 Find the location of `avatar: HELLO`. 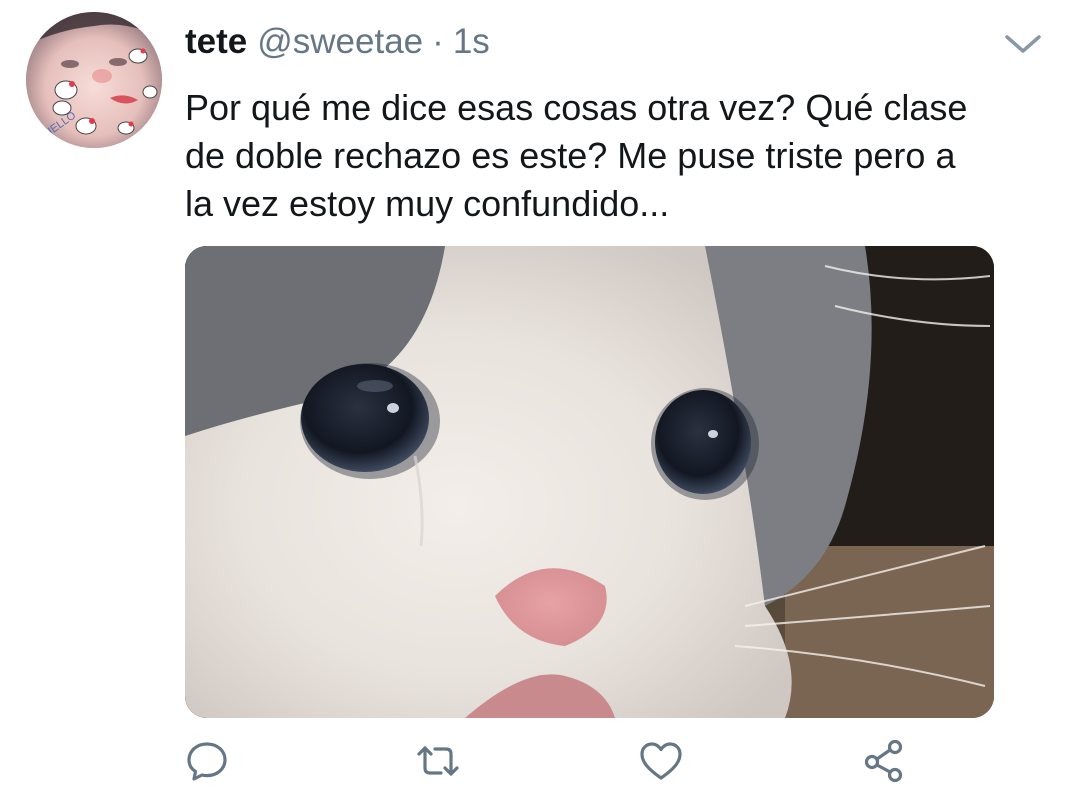

avatar: HELLO is located at coordinates (94, 80).